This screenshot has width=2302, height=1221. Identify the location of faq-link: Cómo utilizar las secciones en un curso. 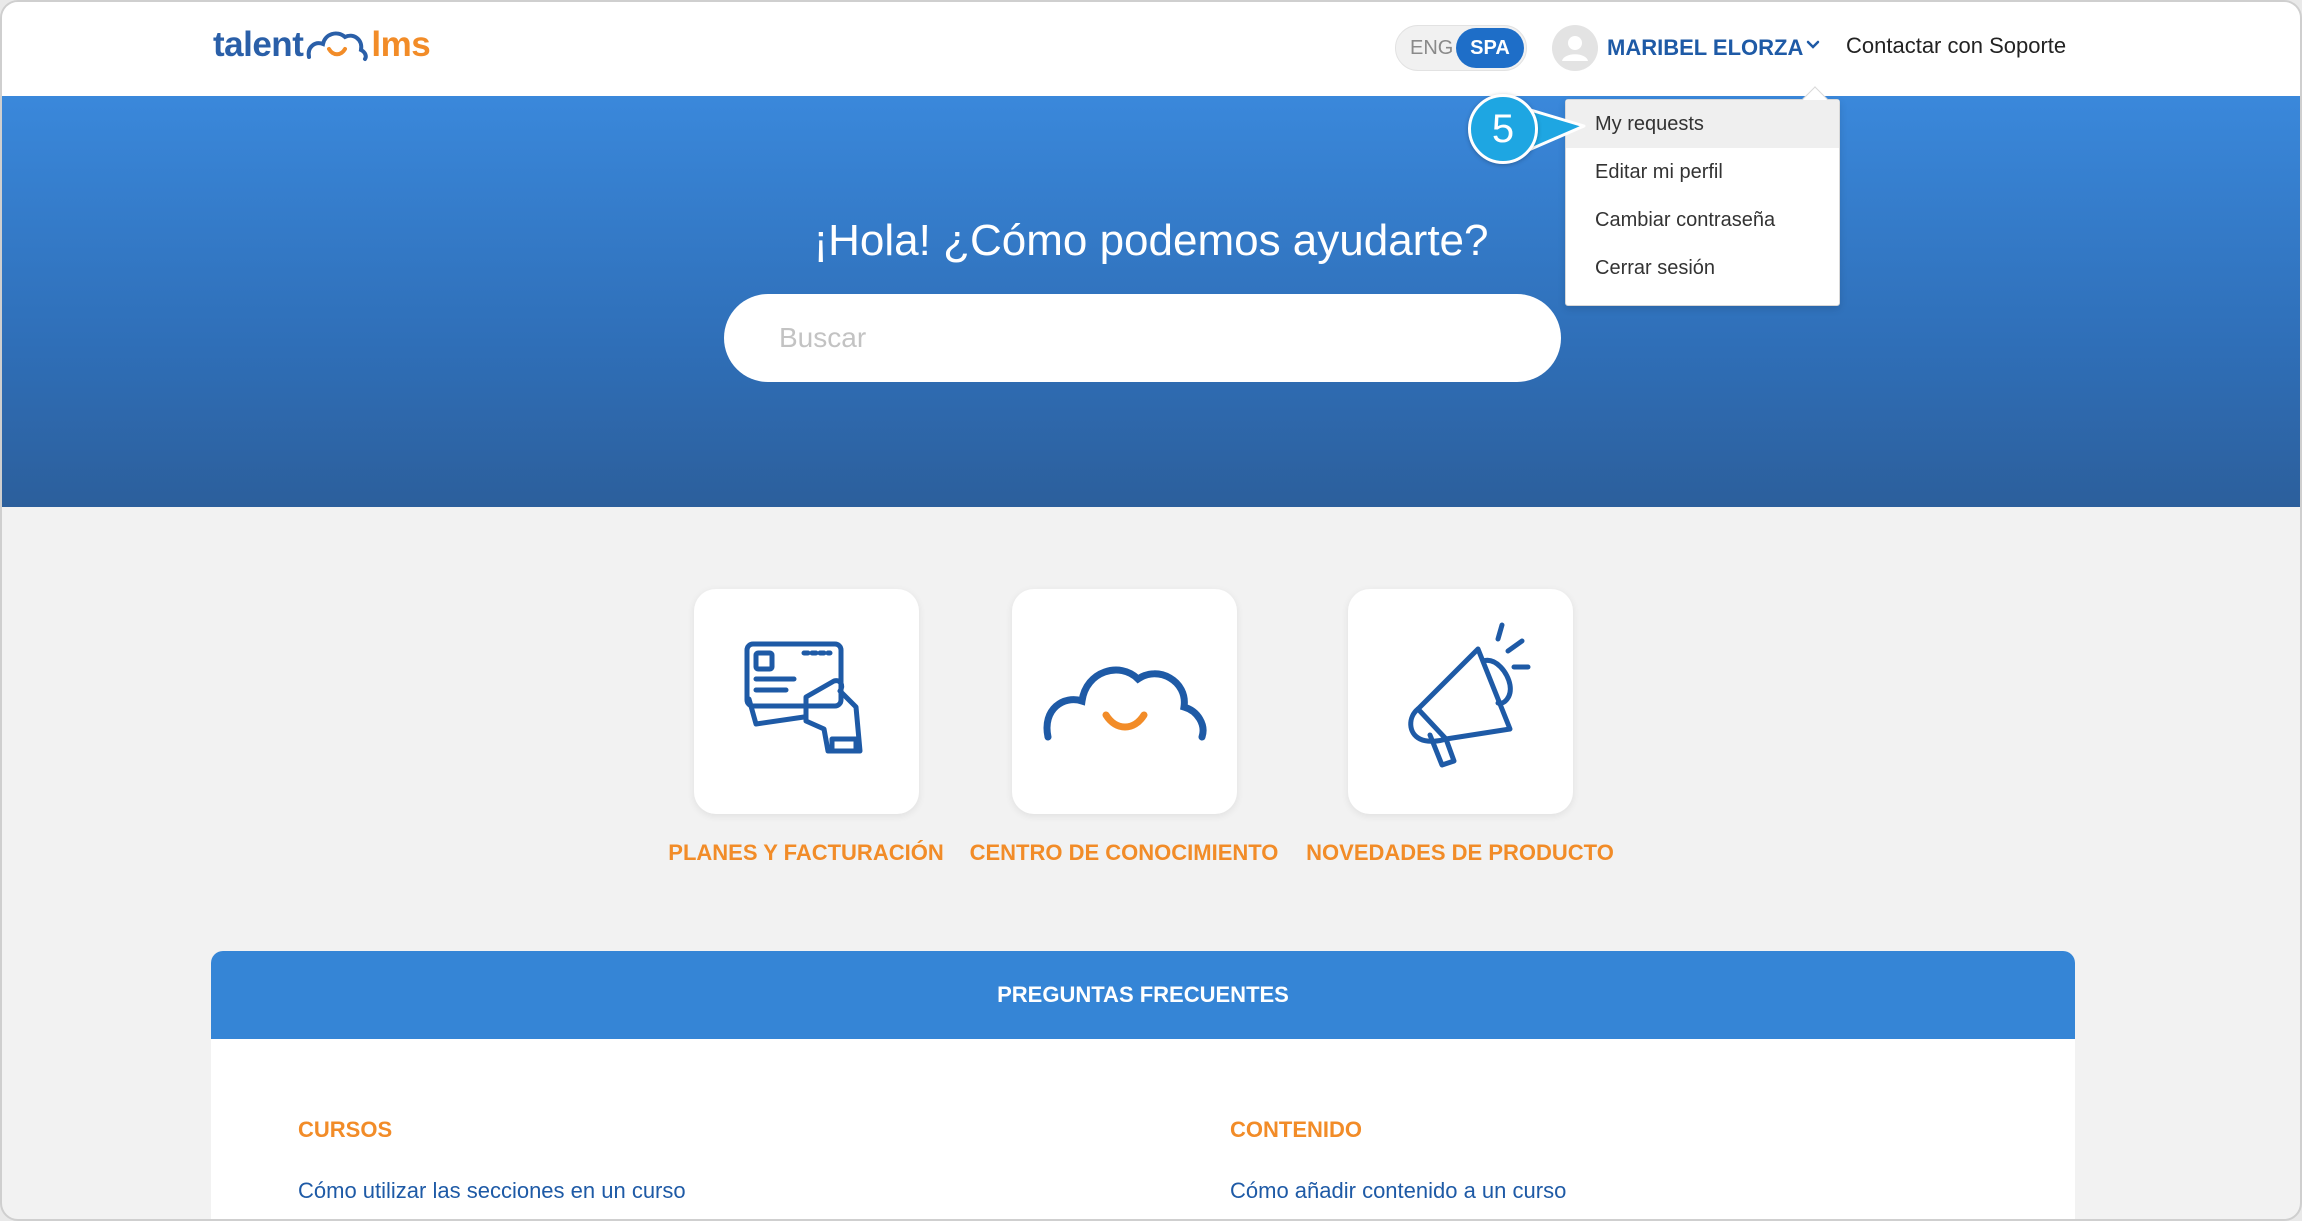
(492, 1191).